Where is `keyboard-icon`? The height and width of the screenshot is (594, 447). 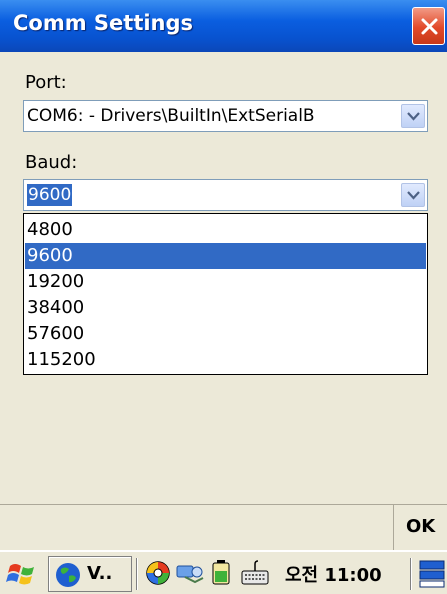
keyboard-icon is located at coordinates (255, 573).